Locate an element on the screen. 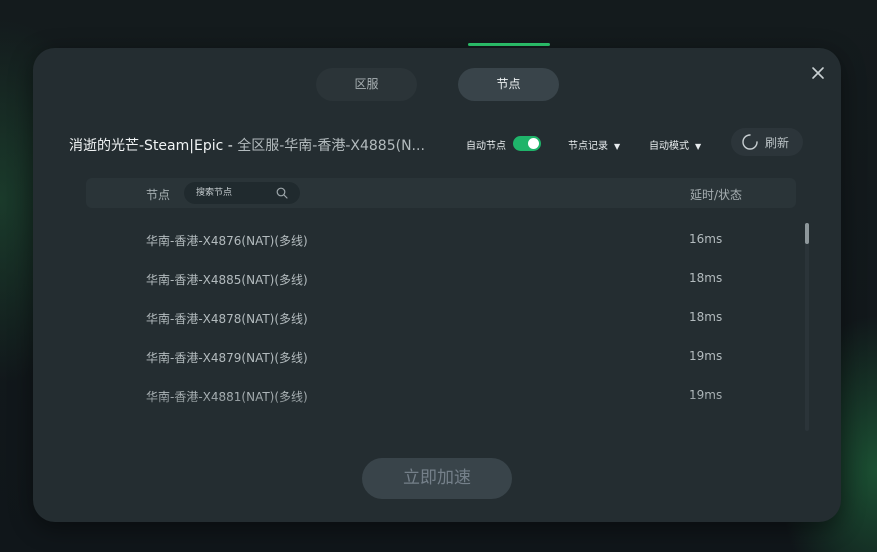 This screenshot has height=552, width=877. auto-node-label: 自动节点 is located at coordinates (486, 146).